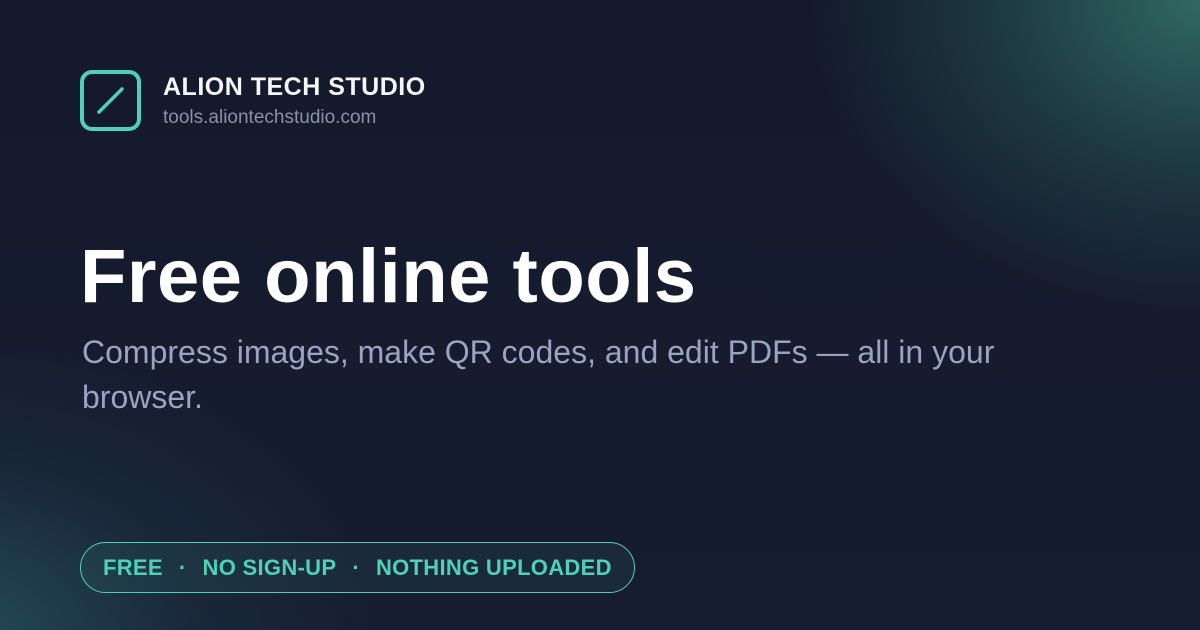 This screenshot has height=630, width=1200. I want to click on badge-item-no-signup: NO SIGN-UP, so click(269, 567).